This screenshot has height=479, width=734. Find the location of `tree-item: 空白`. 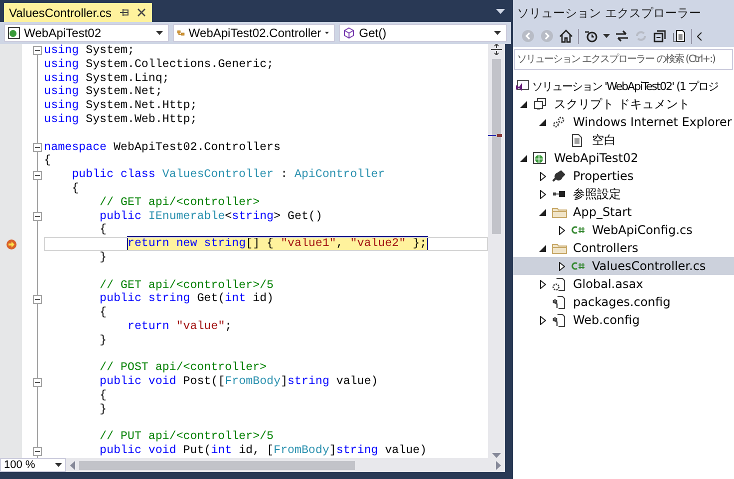

tree-item: 空白 is located at coordinates (623, 140).